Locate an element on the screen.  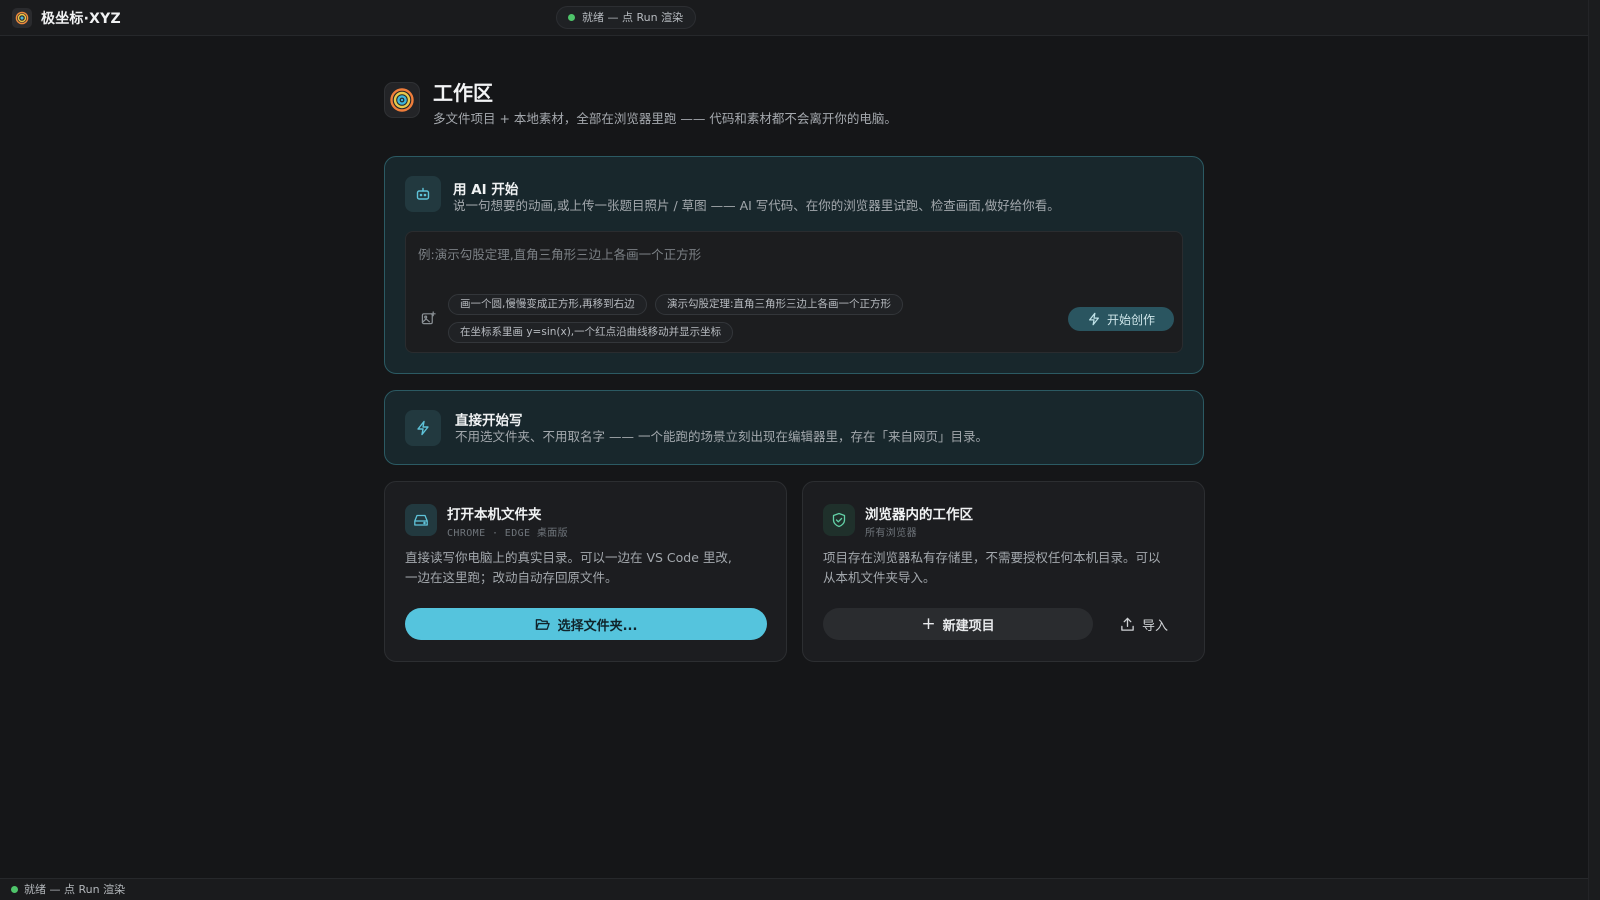
local-folder-meta: CHROME · EDGE 桌面版 is located at coordinates (508, 533).